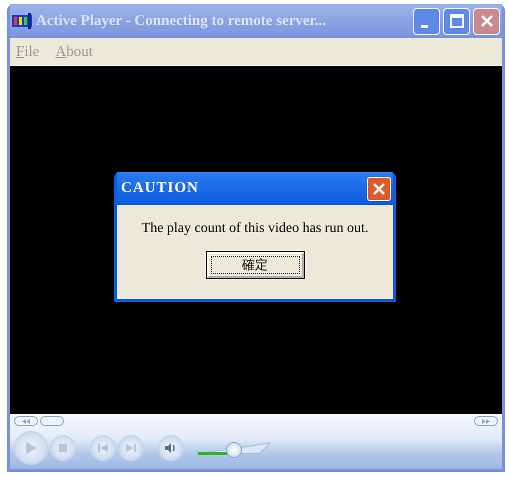 The width and height of the screenshot is (507, 477). I want to click on app-icon, so click(22, 21).